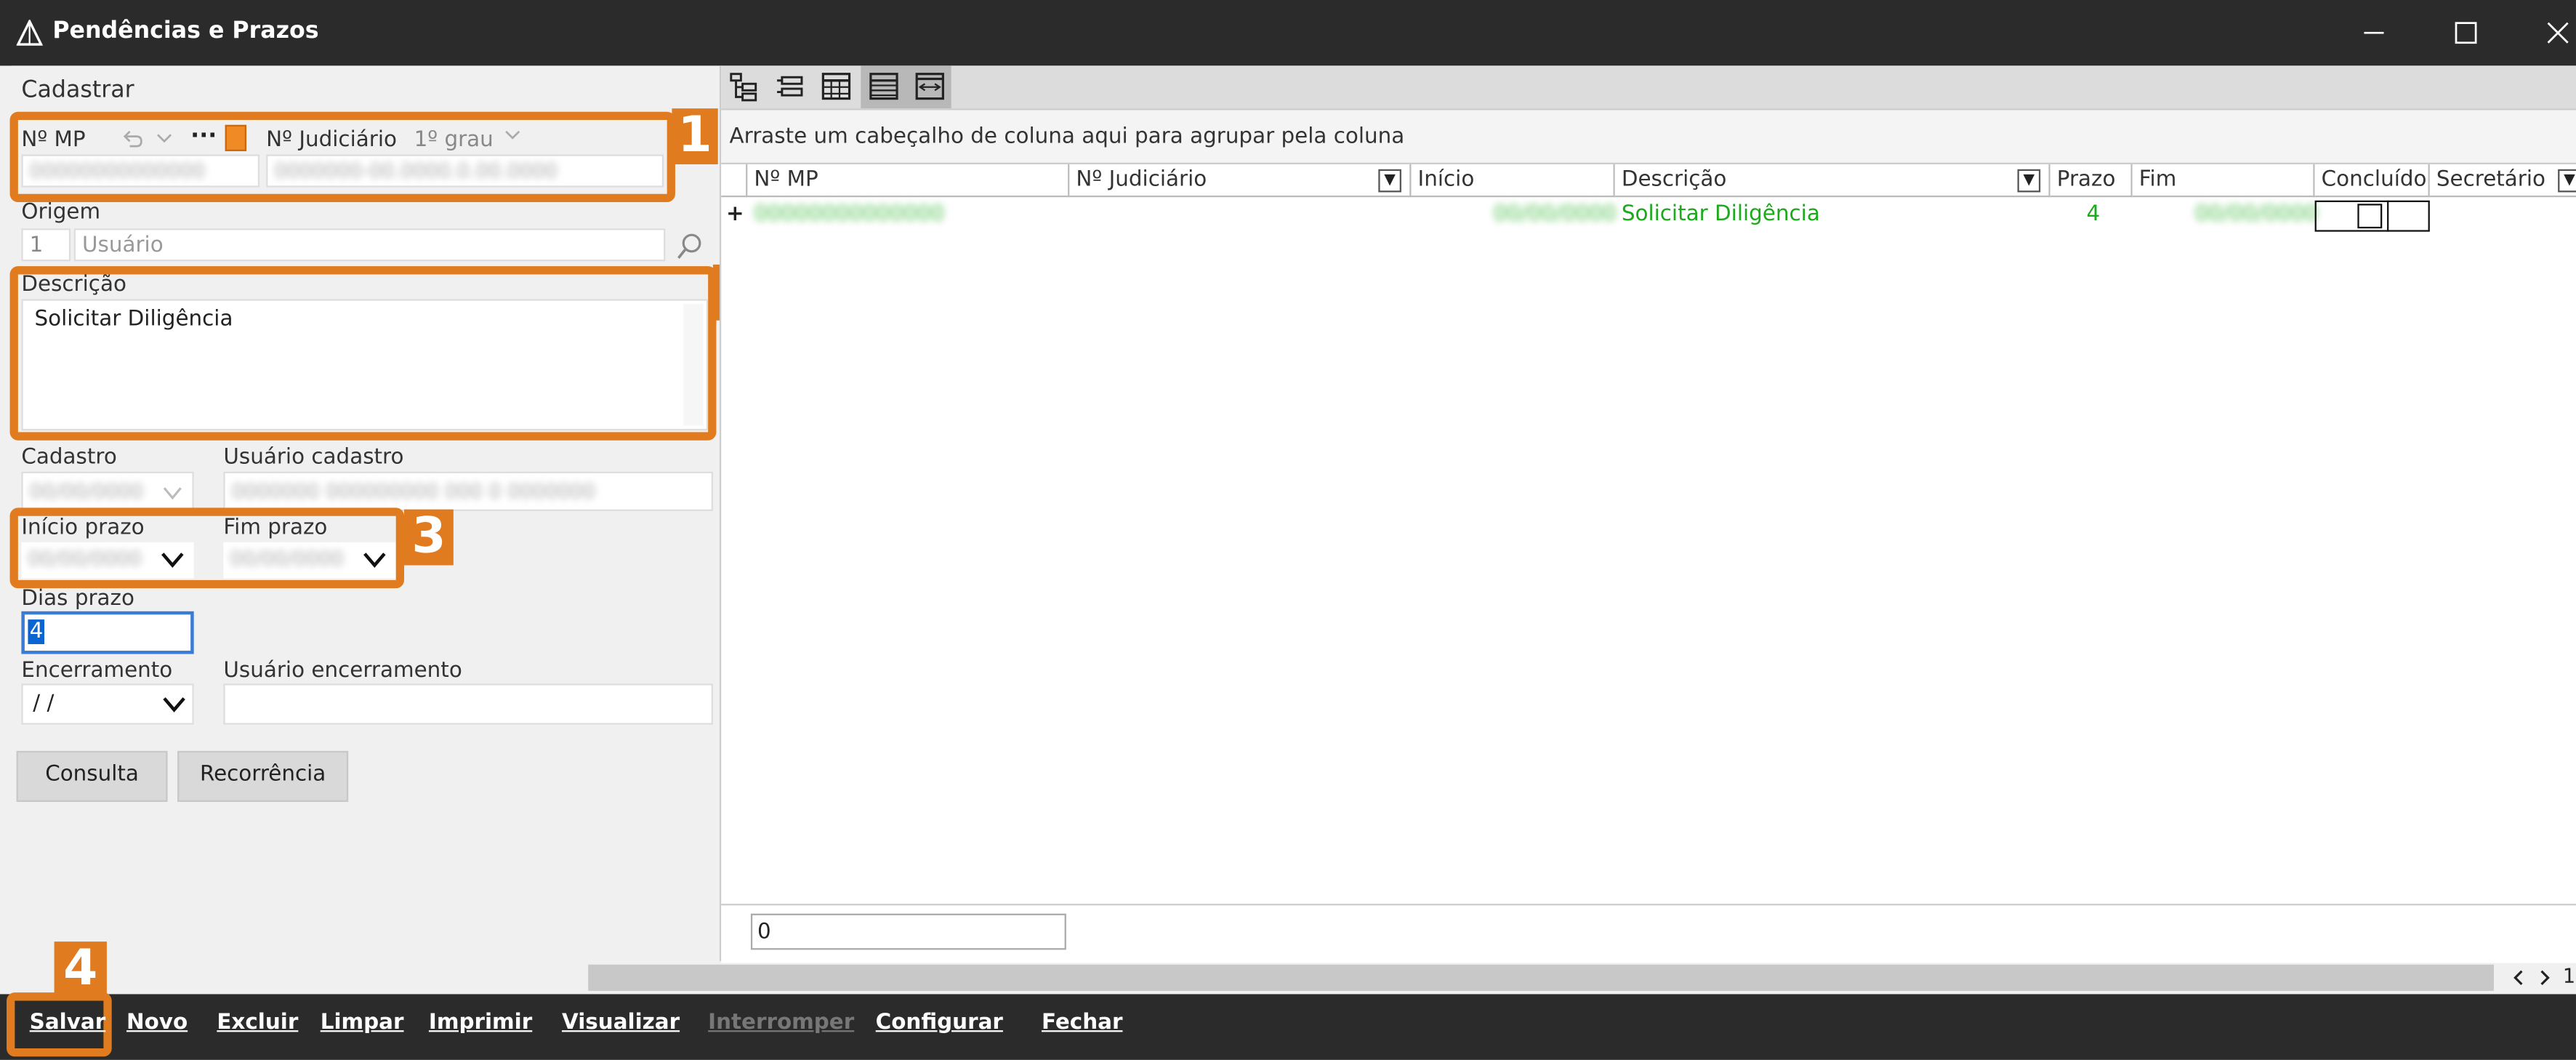  I want to click on cell-fim: 00/00/0000, so click(2256, 214).